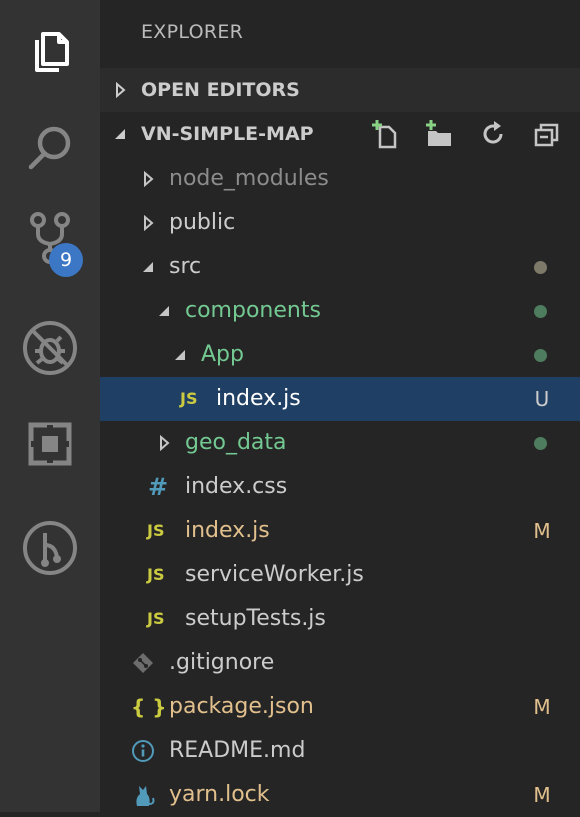 This screenshot has height=817, width=580. I want to click on tree-item-label: index.css, so click(236, 486).